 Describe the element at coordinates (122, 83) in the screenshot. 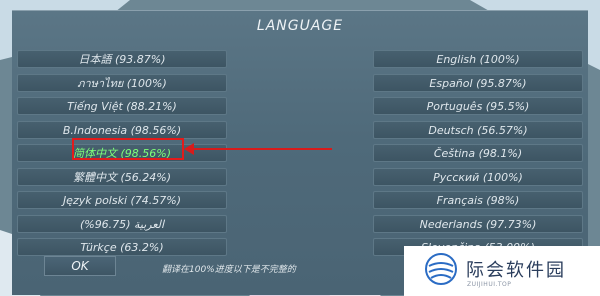

I see `language-button: ภาษาไทย (100%)` at that location.